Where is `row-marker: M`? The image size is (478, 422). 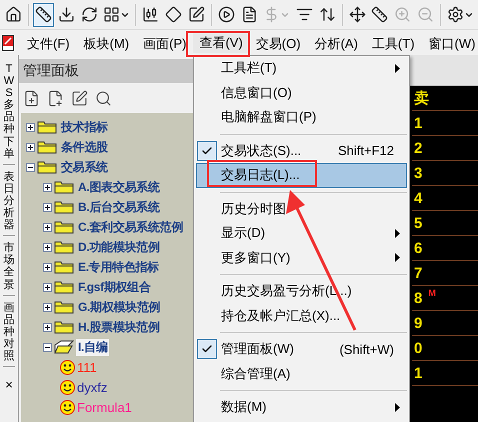
row-marker: M is located at coordinates (432, 293).